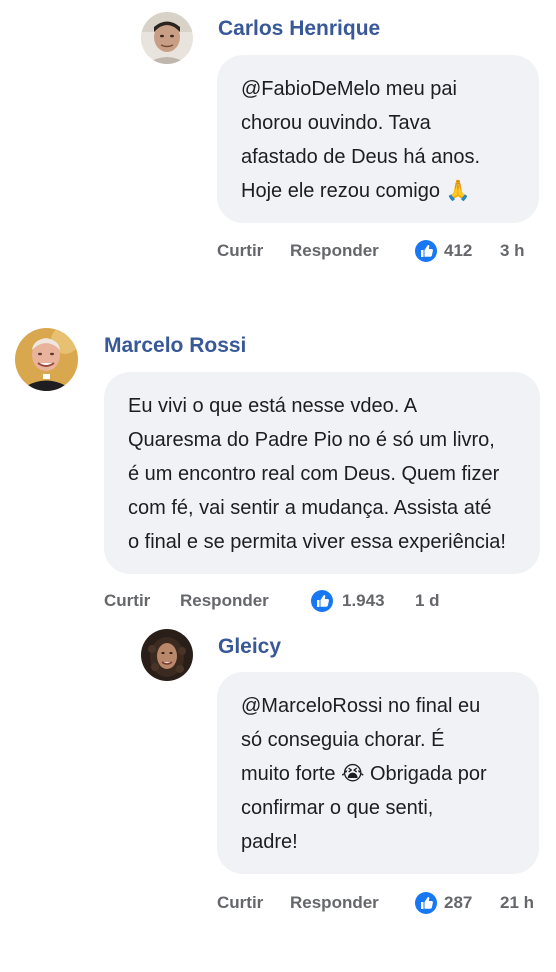  What do you see at coordinates (299, 29) in the screenshot?
I see `comment-author: Carlos Henrique` at bounding box center [299, 29].